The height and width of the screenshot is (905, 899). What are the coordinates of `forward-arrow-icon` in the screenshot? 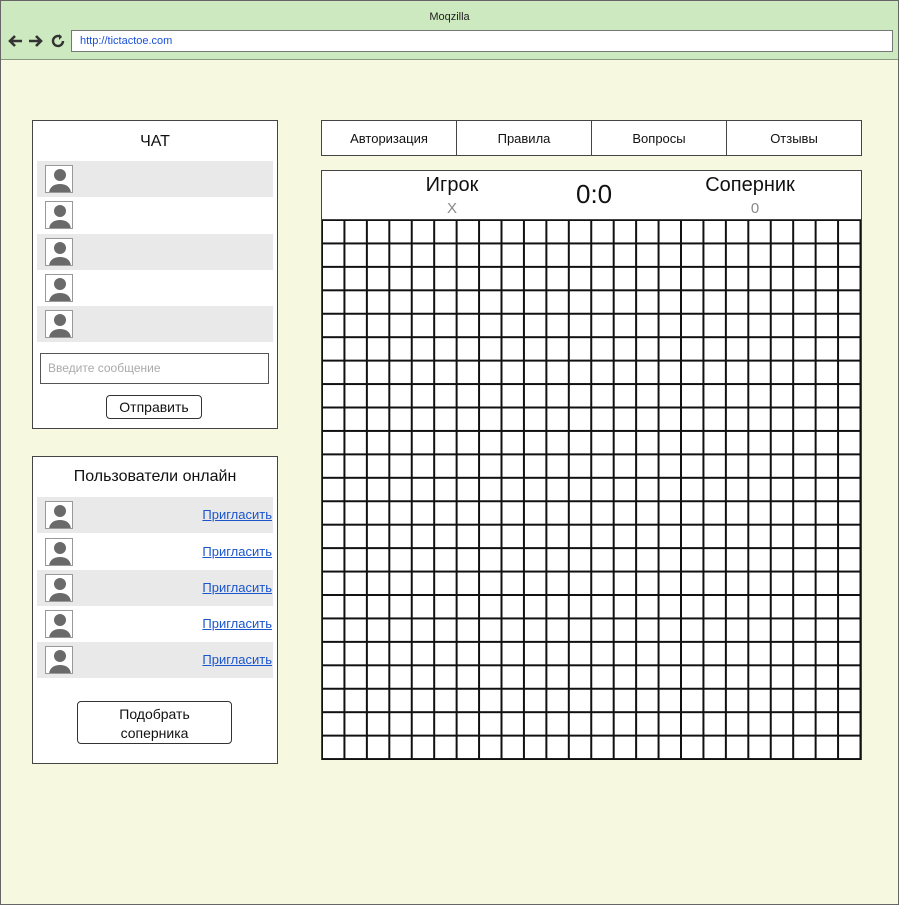 It's located at (36, 41).